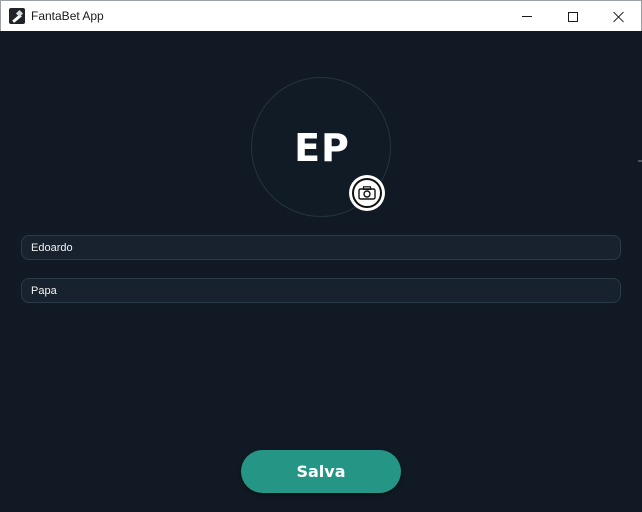 This screenshot has width=642, height=512. I want to click on minimize-icon, so click(527, 16).